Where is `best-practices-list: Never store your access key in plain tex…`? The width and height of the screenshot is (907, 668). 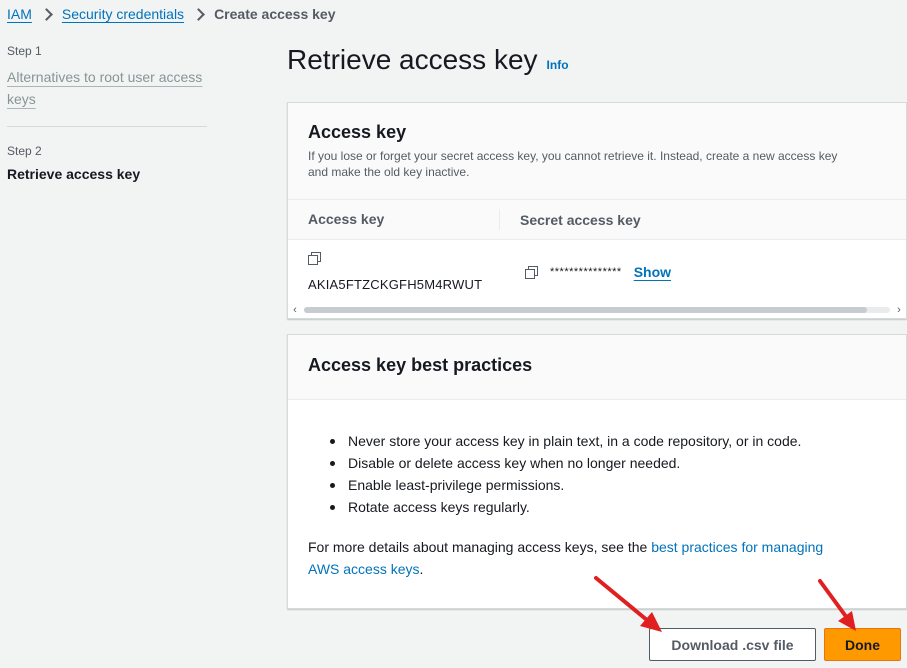 best-practices-list: Never store your access key in plain tex… is located at coordinates (607, 474).